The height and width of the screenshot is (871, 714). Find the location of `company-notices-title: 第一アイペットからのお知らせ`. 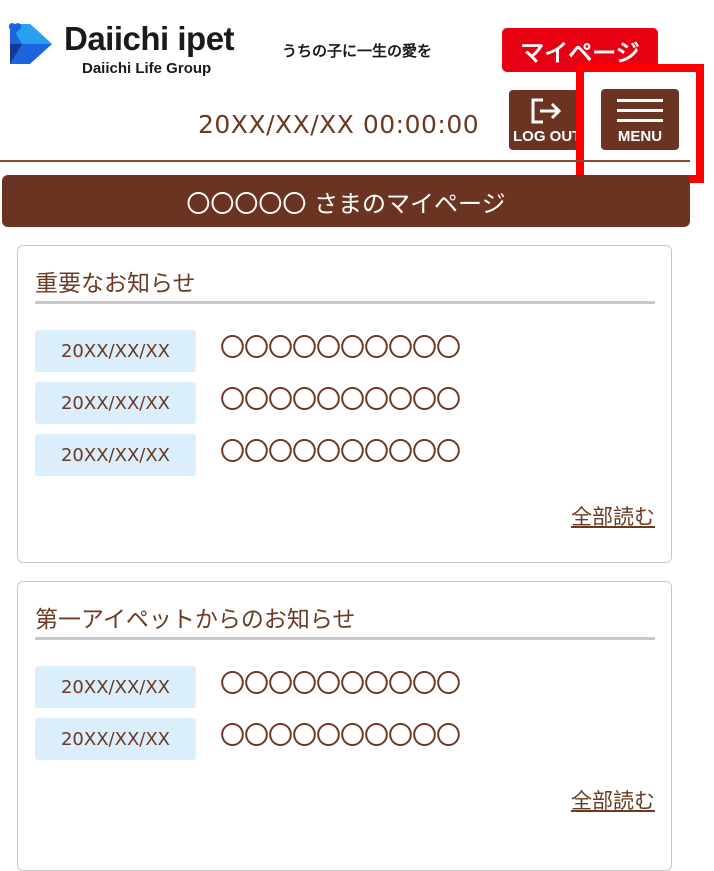

company-notices-title: 第一アイペットからのお知らせ is located at coordinates (195, 620).